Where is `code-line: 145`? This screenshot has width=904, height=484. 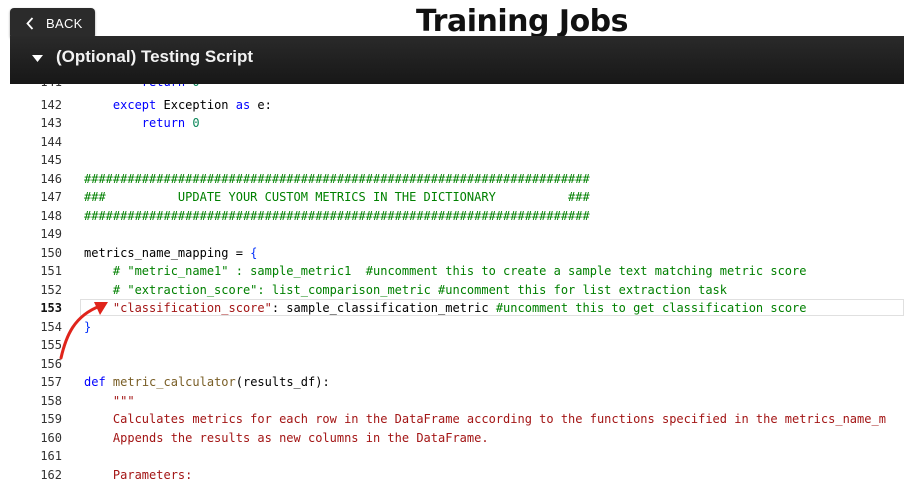 code-line: 145 is located at coordinates (457, 160).